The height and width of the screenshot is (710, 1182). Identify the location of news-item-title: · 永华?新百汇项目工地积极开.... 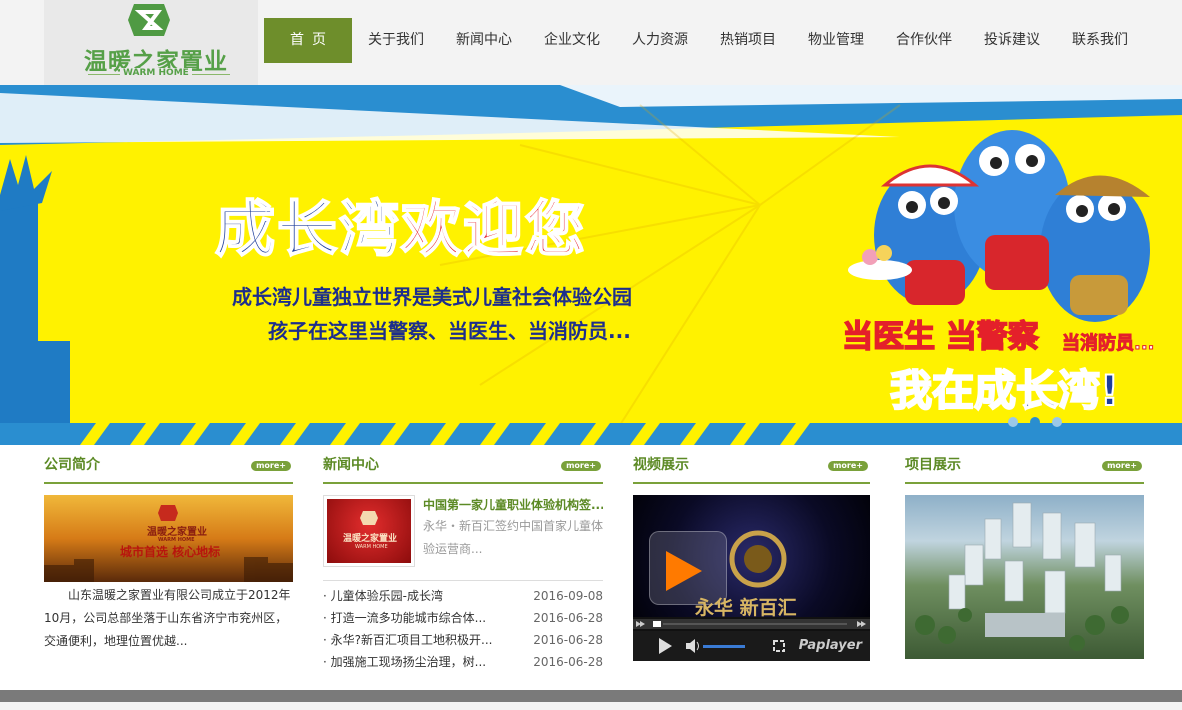
(407, 640).